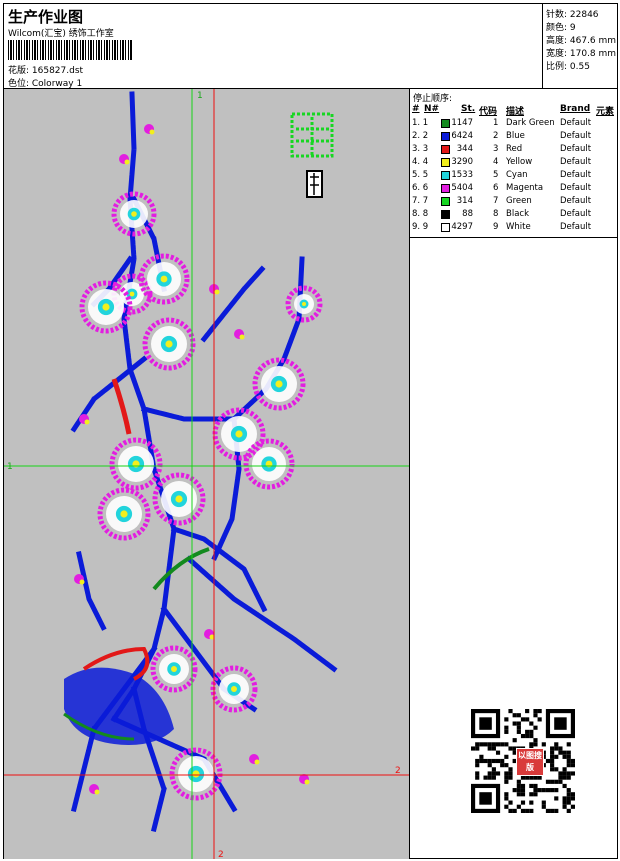 This screenshot has width=620, height=861. What do you see at coordinates (496, 149) in the screenshot?
I see `stop-code: 3` at bounding box center [496, 149].